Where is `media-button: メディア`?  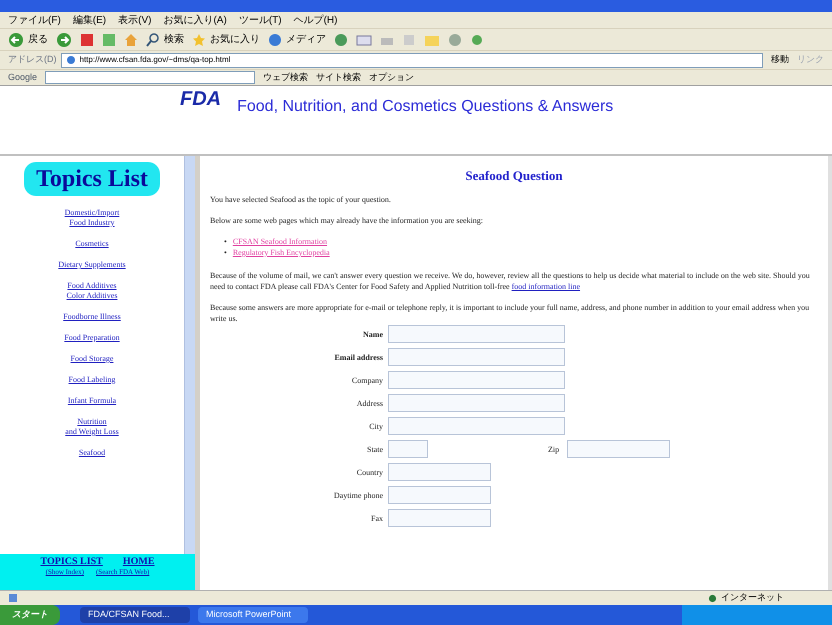
media-button: メディア is located at coordinates (297, 39).